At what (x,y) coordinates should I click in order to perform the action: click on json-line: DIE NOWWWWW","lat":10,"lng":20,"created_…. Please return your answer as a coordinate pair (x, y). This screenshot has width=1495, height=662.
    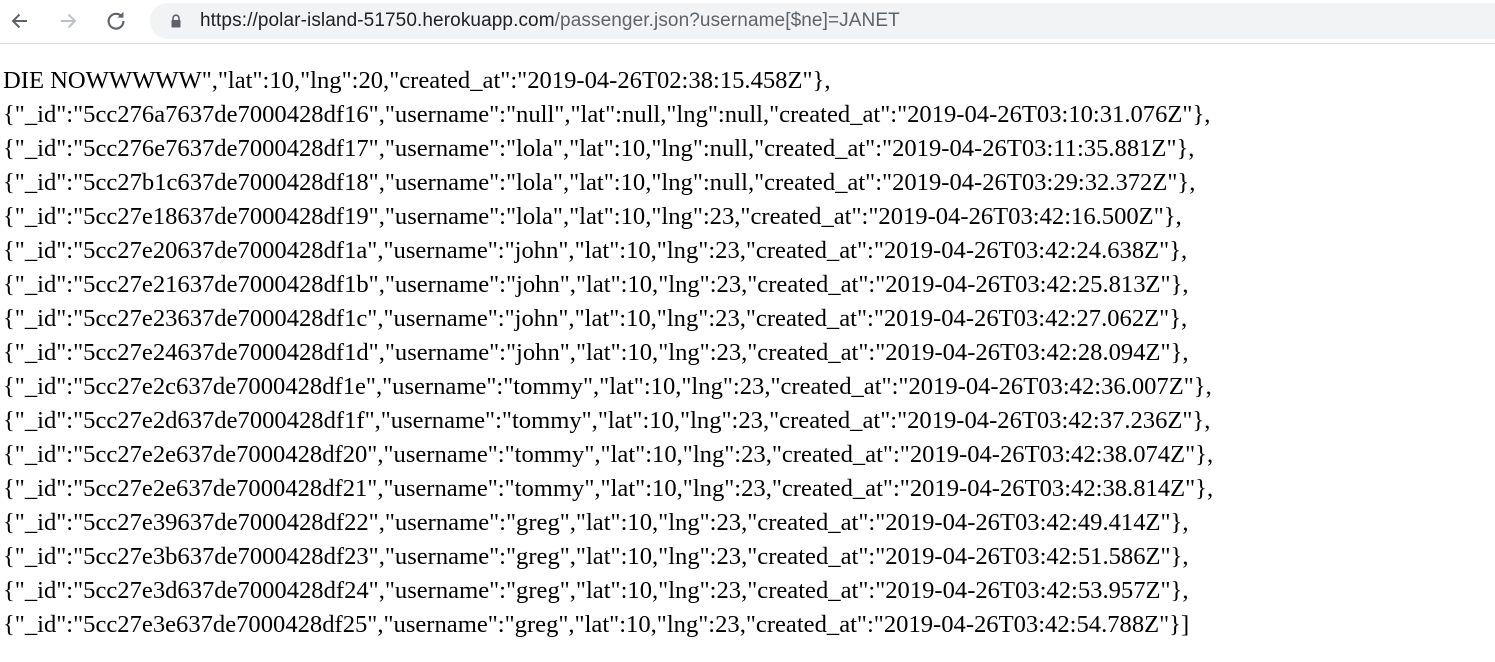
    Looking at the image, I should click on (417, 80).